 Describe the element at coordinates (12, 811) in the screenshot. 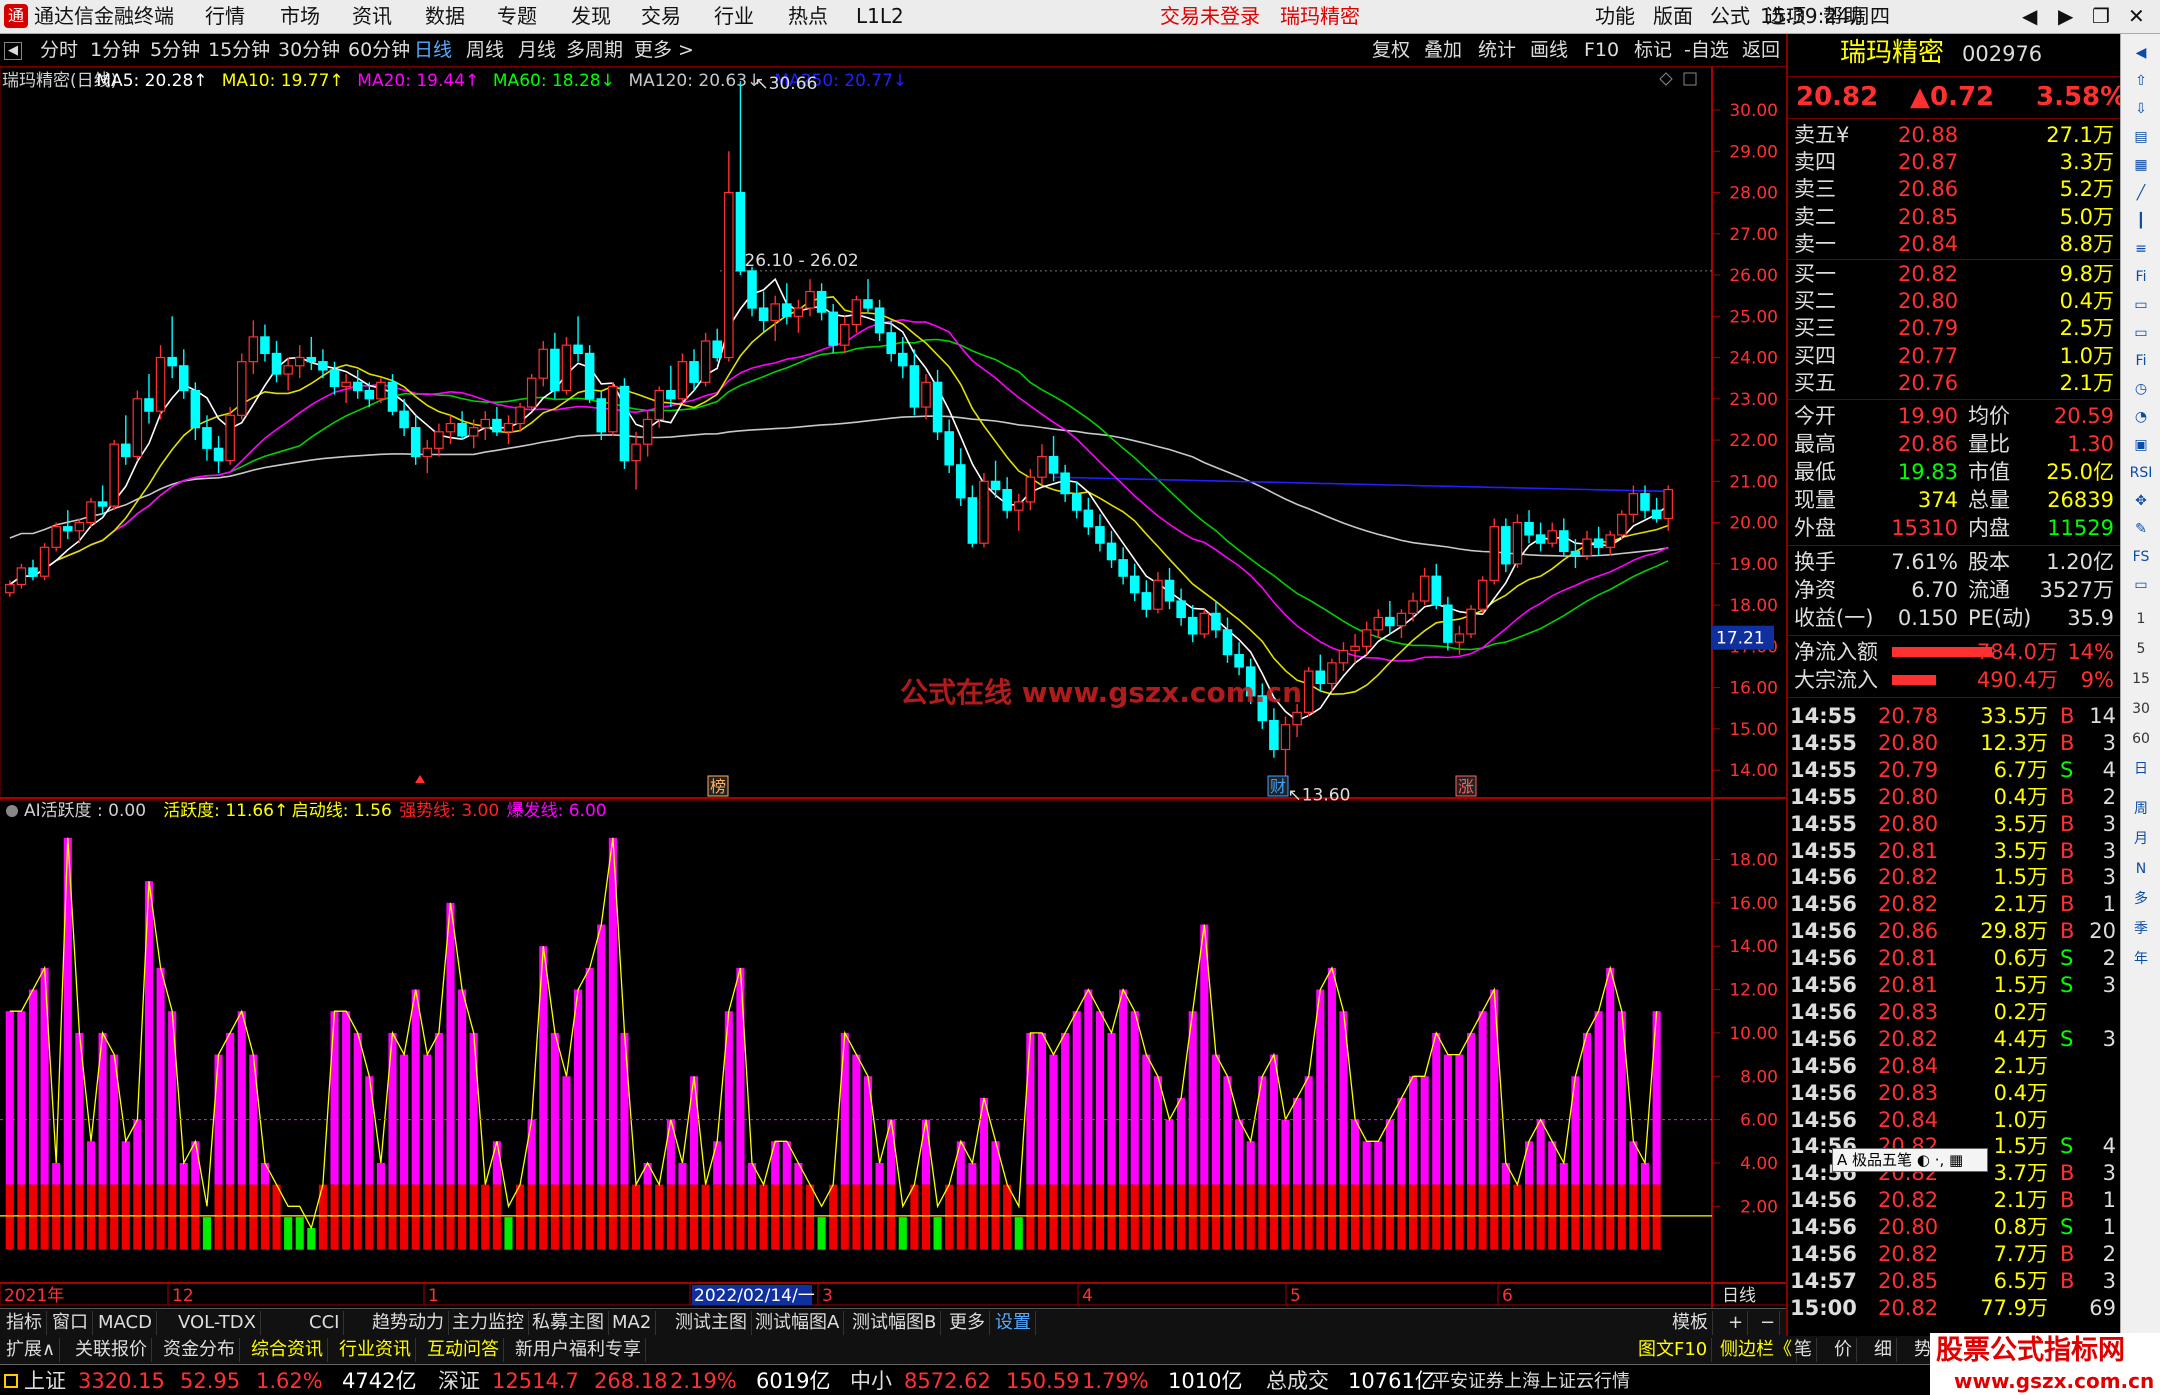

I see `indicator-settings-icon` at that location.